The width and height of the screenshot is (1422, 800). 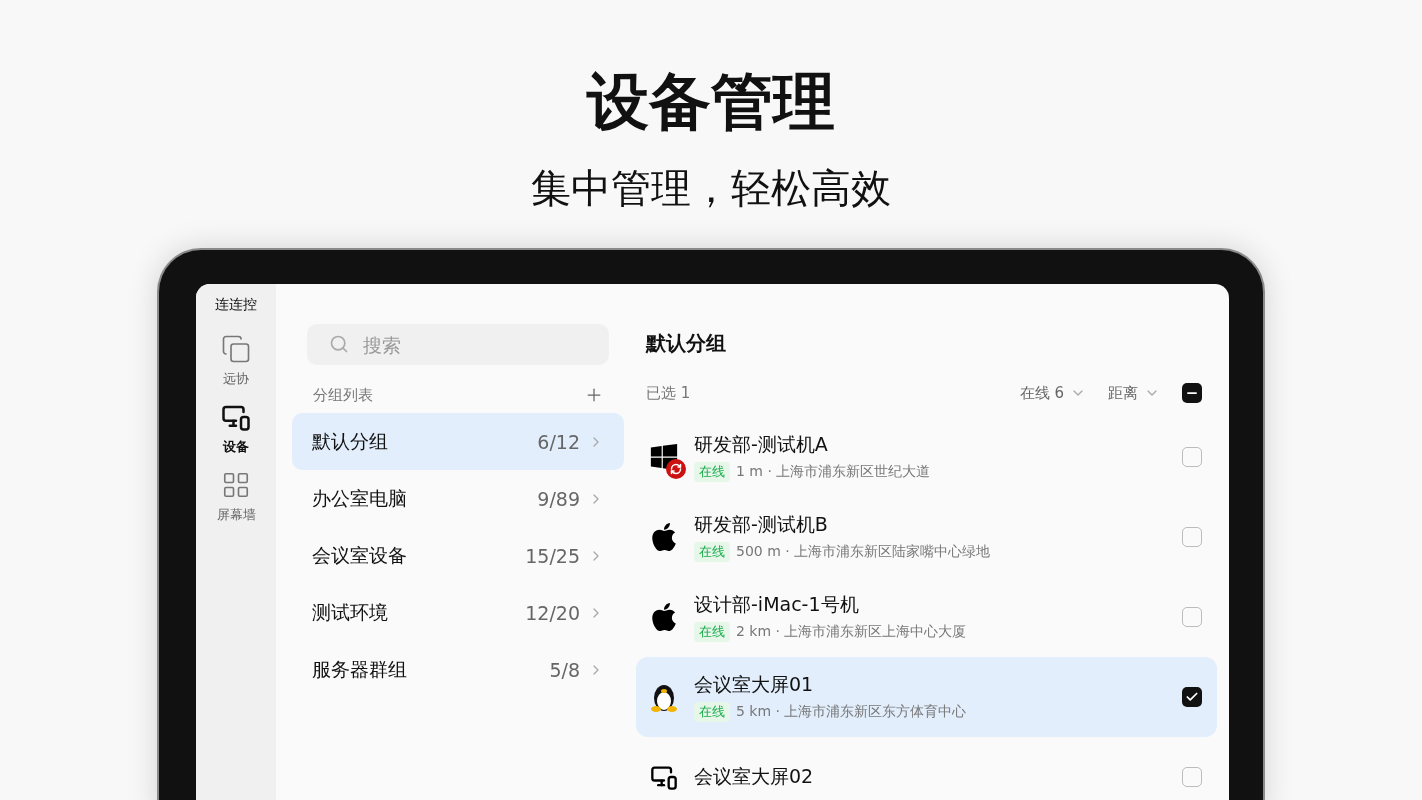 What do you see at coordinates (851, 632) in the screenshot?
I see `device-info: 2 km · 上海市浦东新区上海中心大厦` at bounding box center [851, 632].